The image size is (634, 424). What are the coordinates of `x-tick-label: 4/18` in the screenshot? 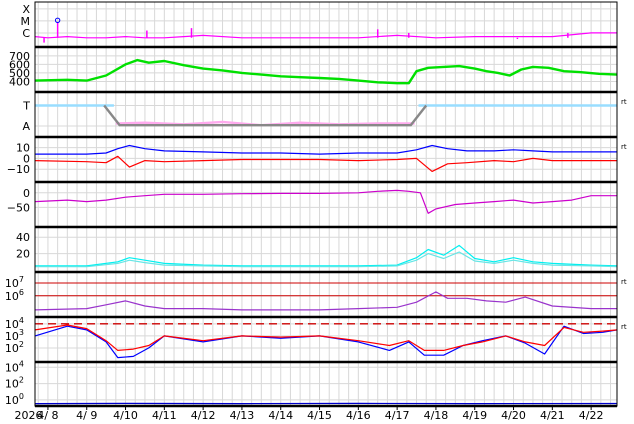 It's located at (436, 415).